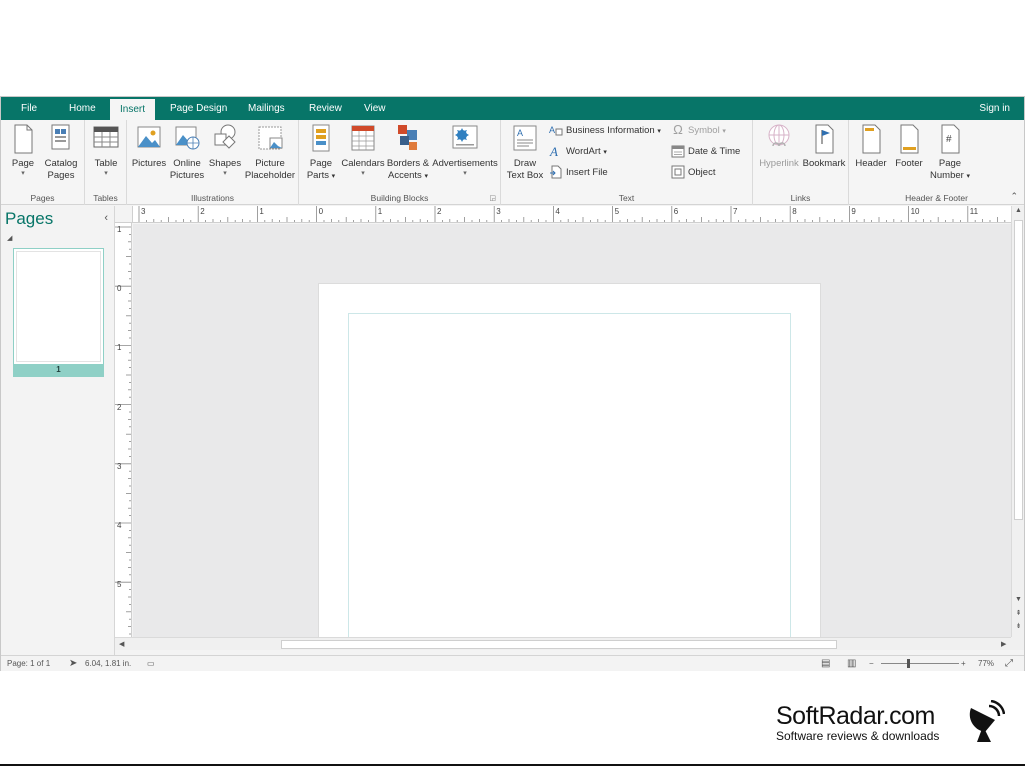 The height and width of the screenshot is (769, 1025). I want to click on page-number-label-2: Number, so click(947, 175).